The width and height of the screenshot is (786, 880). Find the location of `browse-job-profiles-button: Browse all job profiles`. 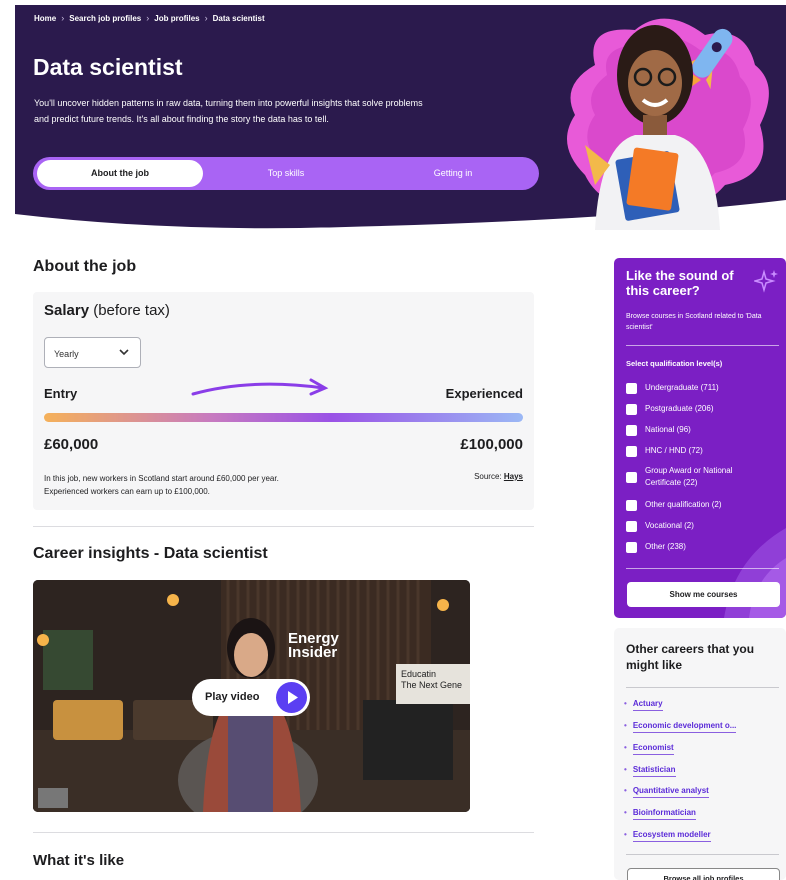

browse-job-profiles-button: Browse all job profiles is located at coordinates (703, 874).